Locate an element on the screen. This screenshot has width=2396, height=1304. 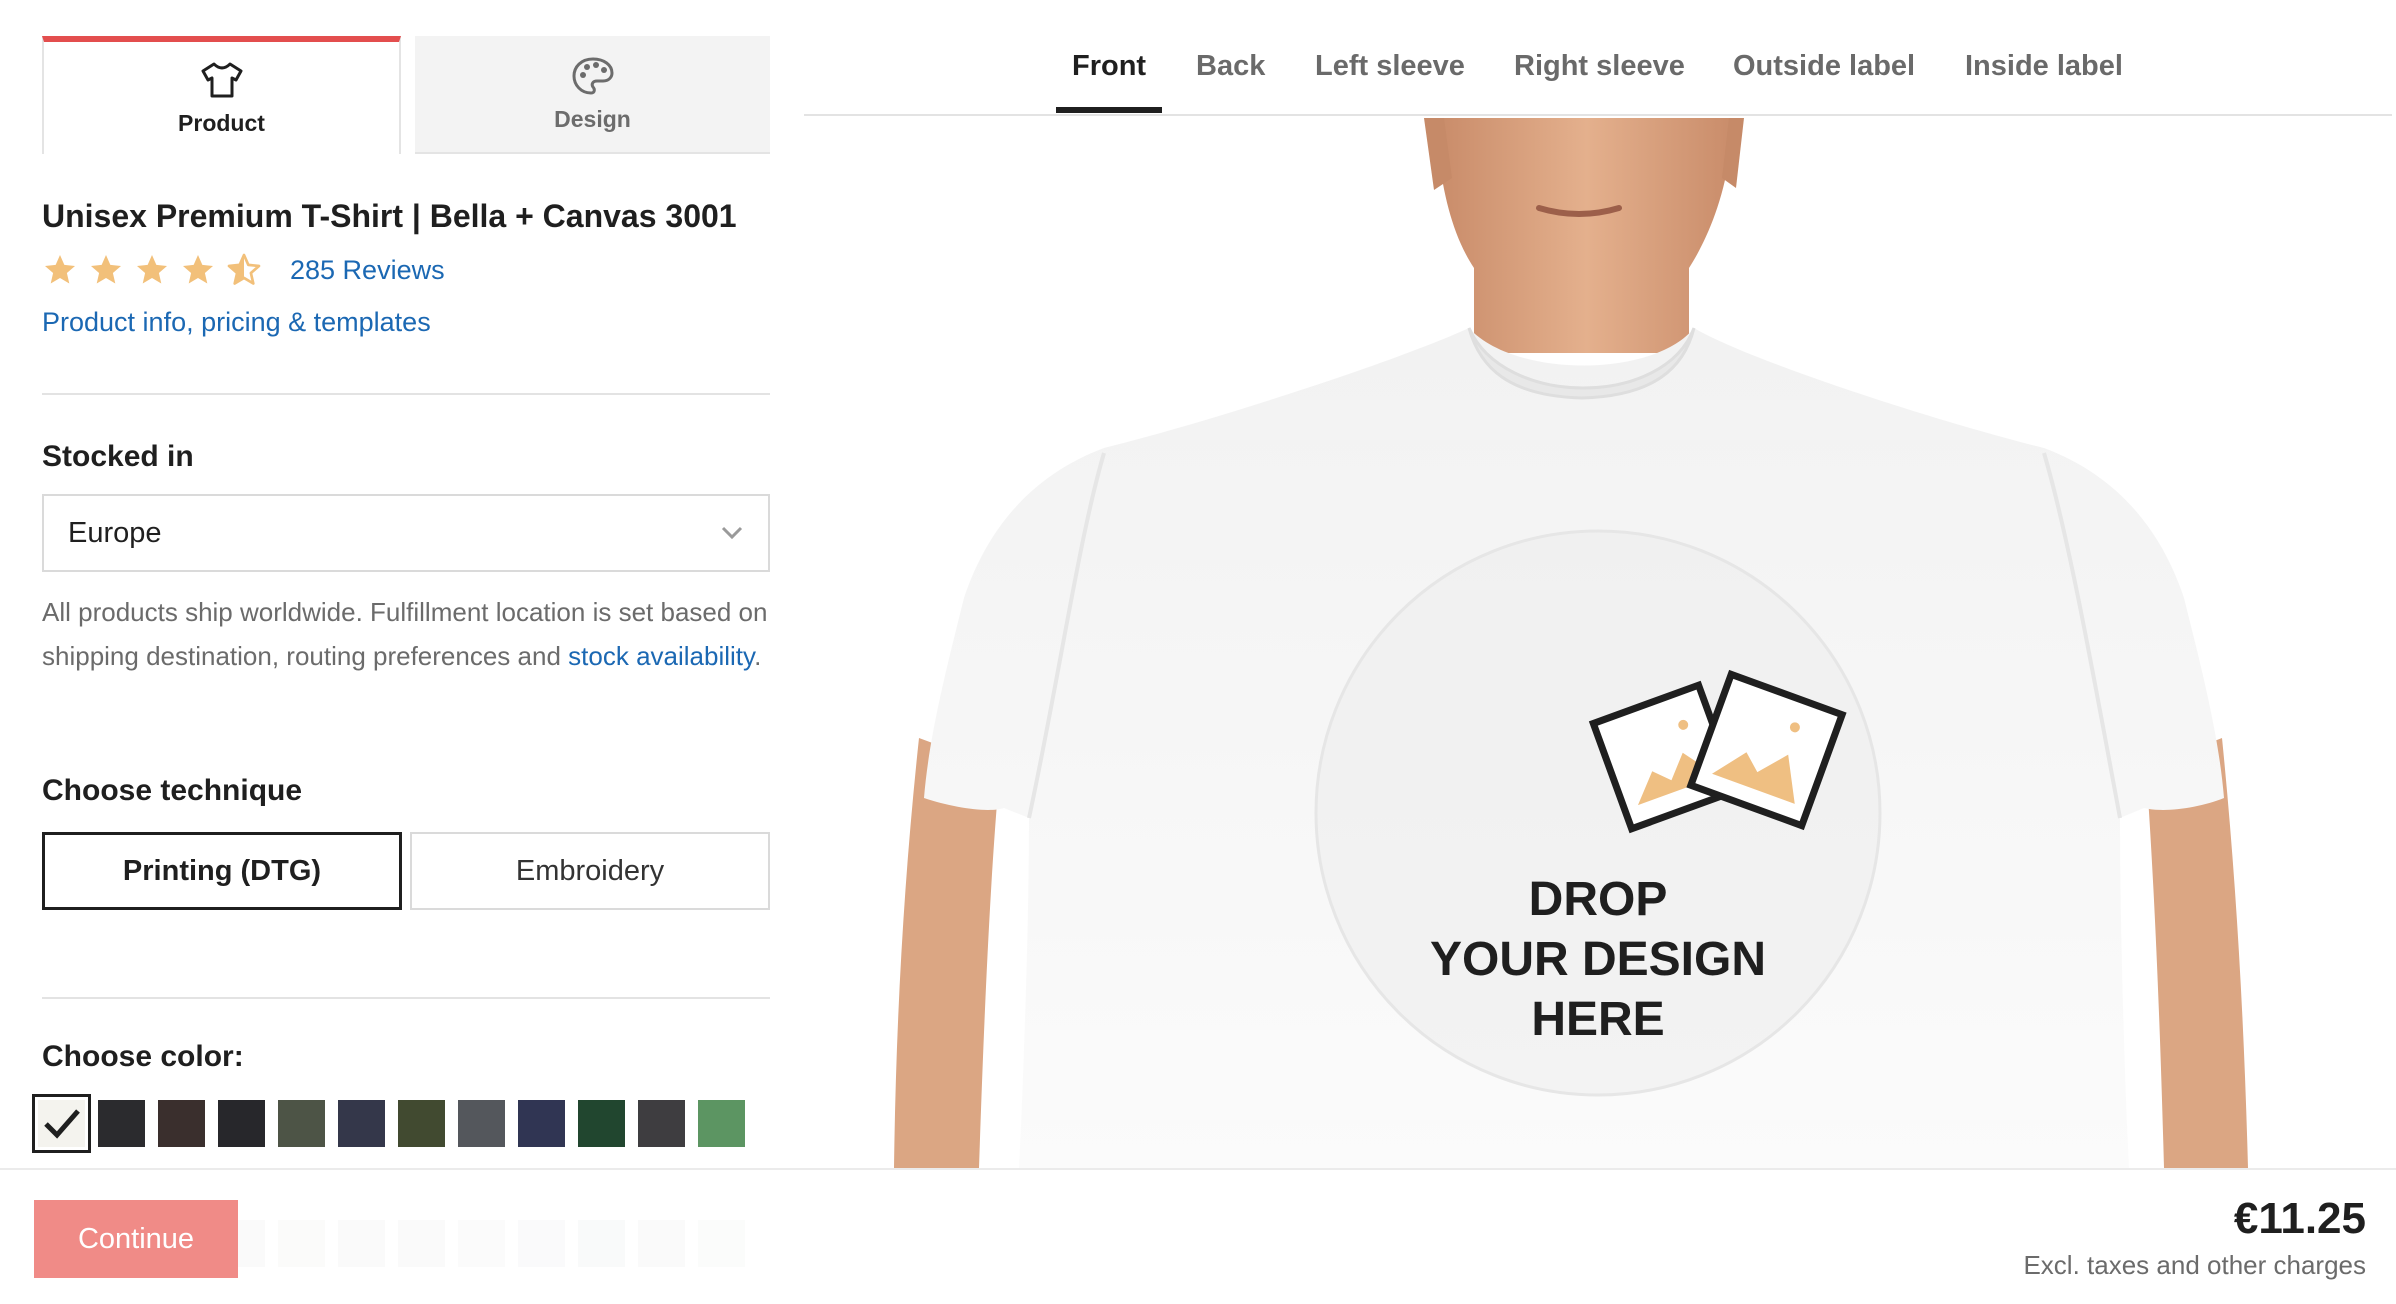
technique-label: Choose technique is located at coordinates (172, 790).